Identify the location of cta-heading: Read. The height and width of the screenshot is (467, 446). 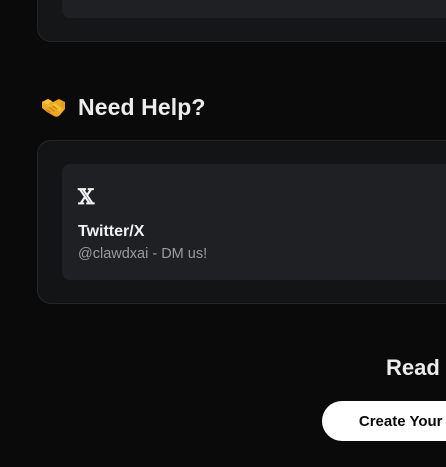
(413, 367).